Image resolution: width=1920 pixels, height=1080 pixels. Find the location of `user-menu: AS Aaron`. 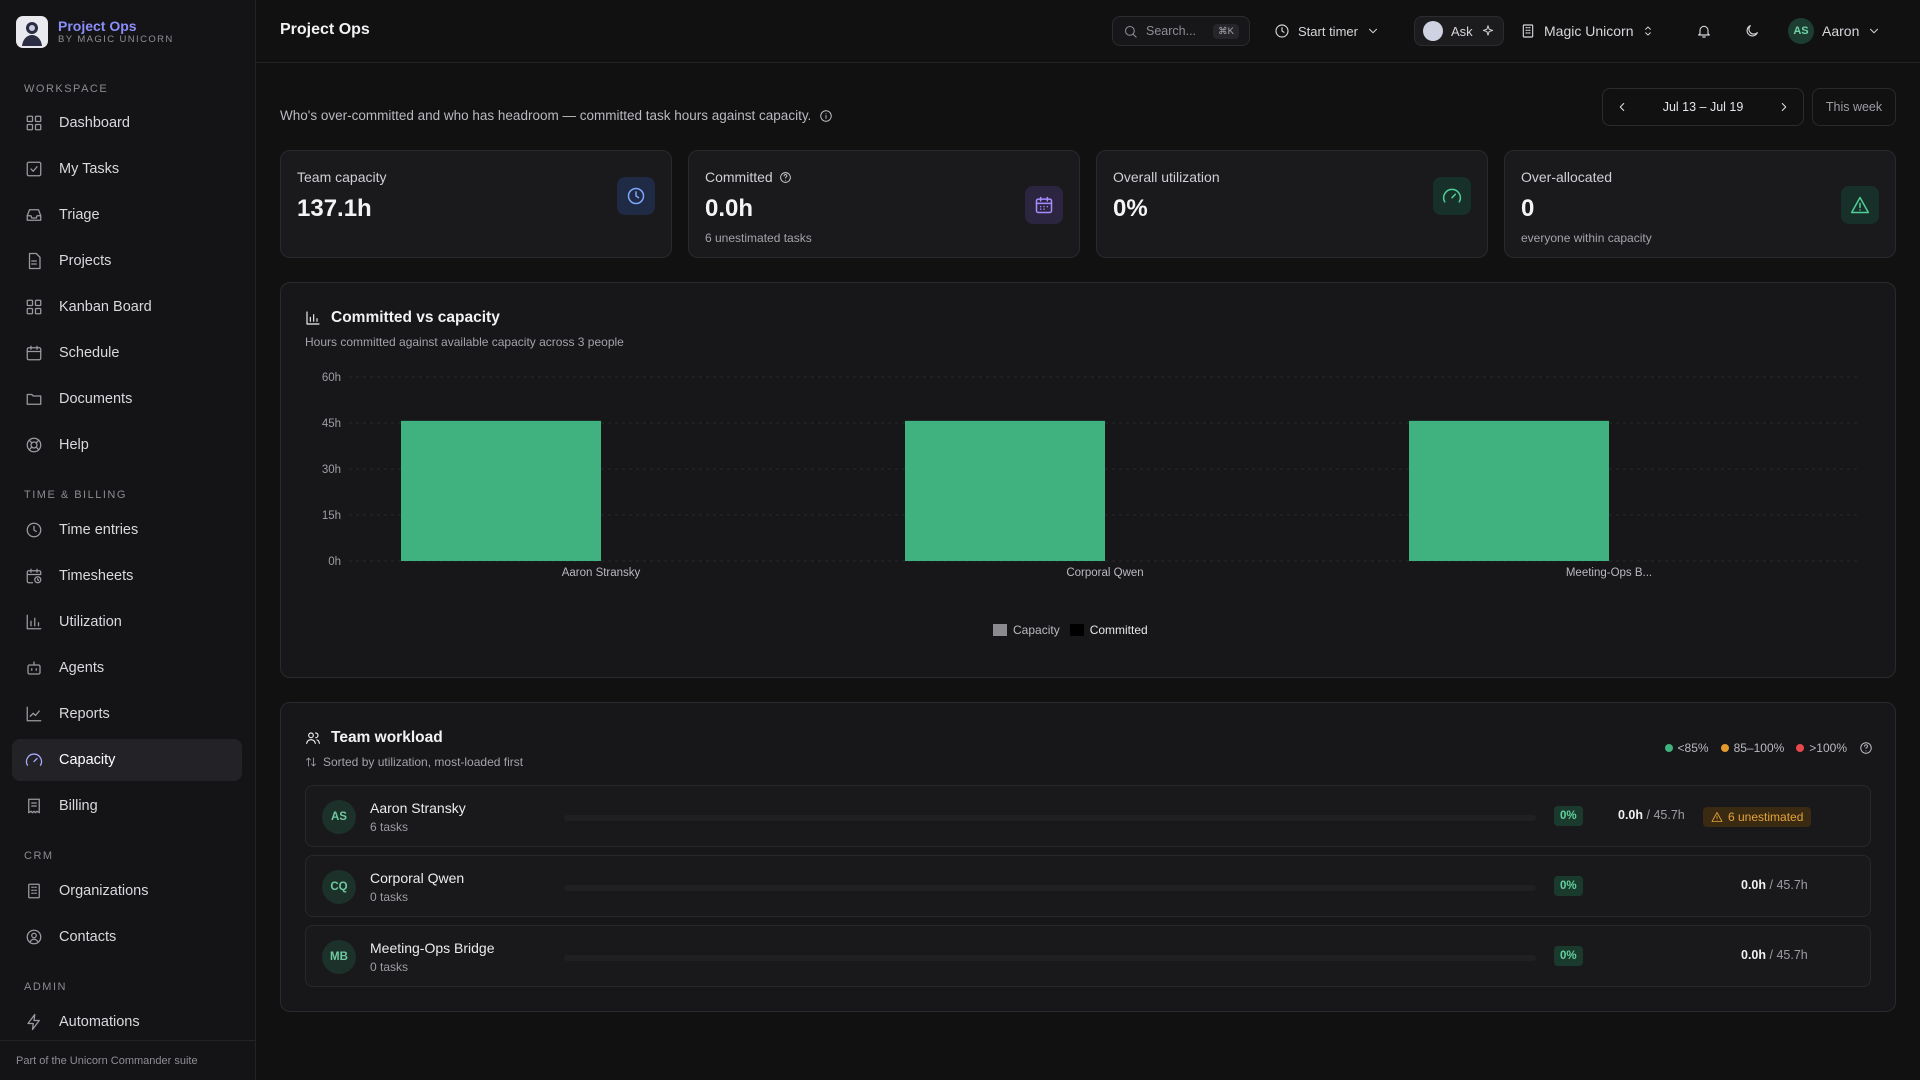

user-menu: AS Aaron is located at coordinates (1834, 31).